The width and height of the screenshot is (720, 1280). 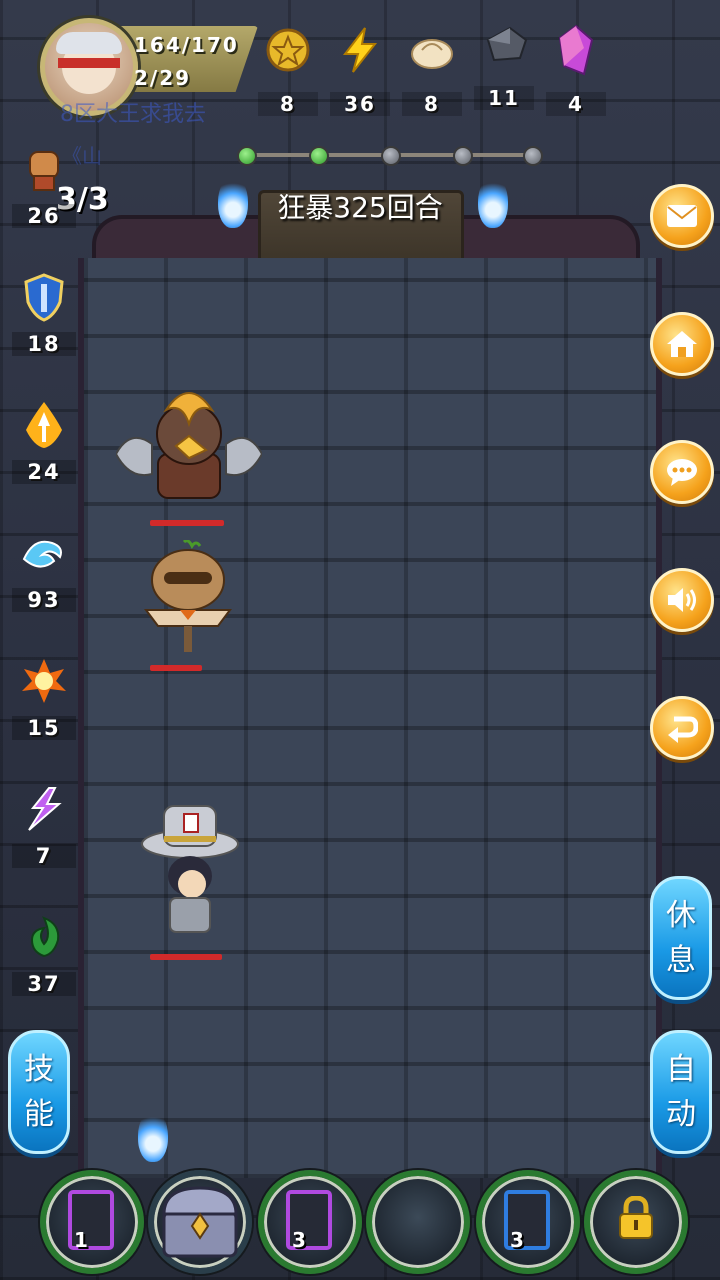 What do you see at coordinates (288, 104) in the screenshot?
I see `gold-value: 8` at bounding box center [288, 104].